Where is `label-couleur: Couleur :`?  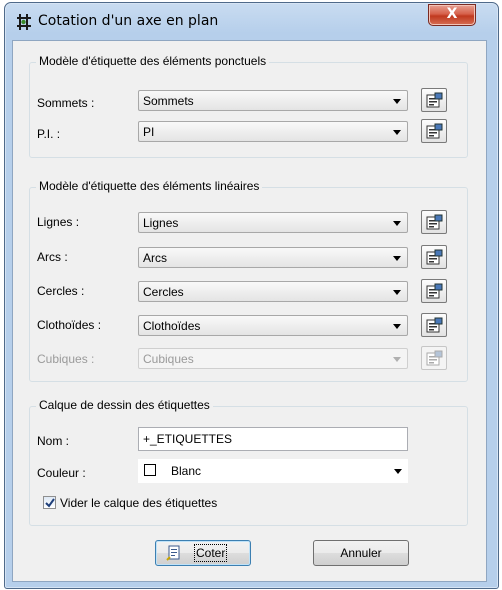 label-couleur: Couleur : is located at coordinates (61, 473).